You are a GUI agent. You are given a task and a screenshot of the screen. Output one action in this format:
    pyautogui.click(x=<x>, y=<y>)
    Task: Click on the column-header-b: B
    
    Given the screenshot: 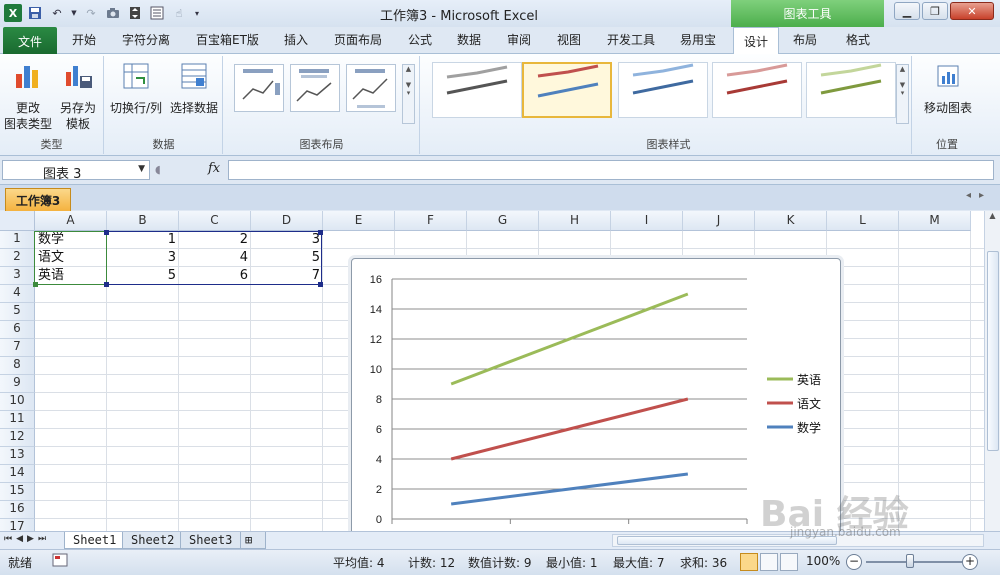 What is the action you would take?
    pyautogui.click(x=143, y=221)
    